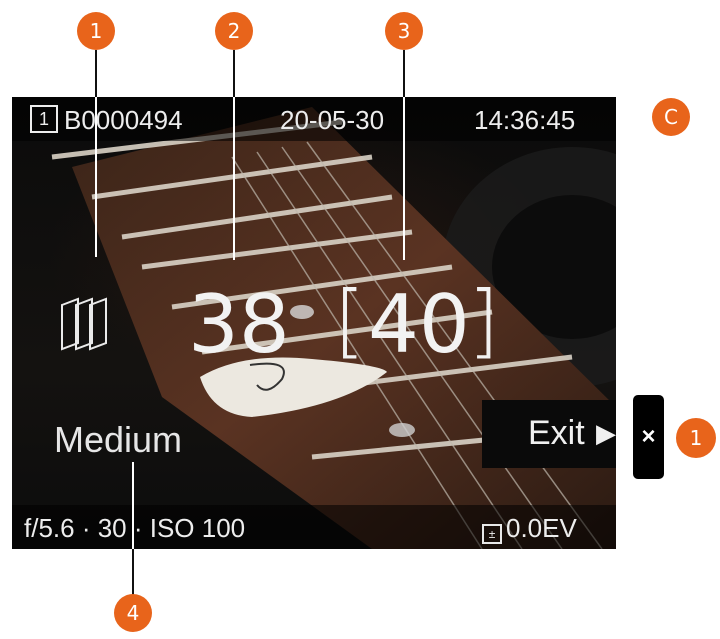 This screenshot has height=639, width=720. What do you see at coordinates (404, 31) in the screenshot?
I see `callout-3: 3` at bounding box center [404, 31].